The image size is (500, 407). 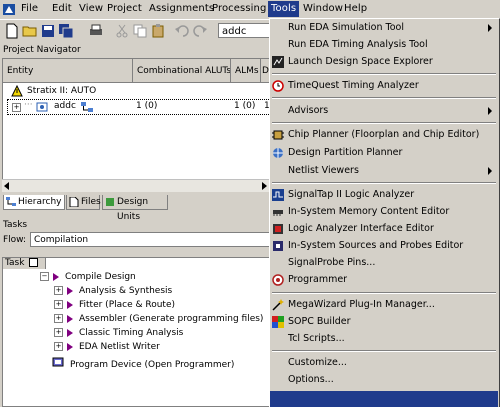 What do you see at coordinates (114, 305) in the screenshot?
I see `task-fitter: + Fitter (Place & Route)` at bounding box center [114, 305].